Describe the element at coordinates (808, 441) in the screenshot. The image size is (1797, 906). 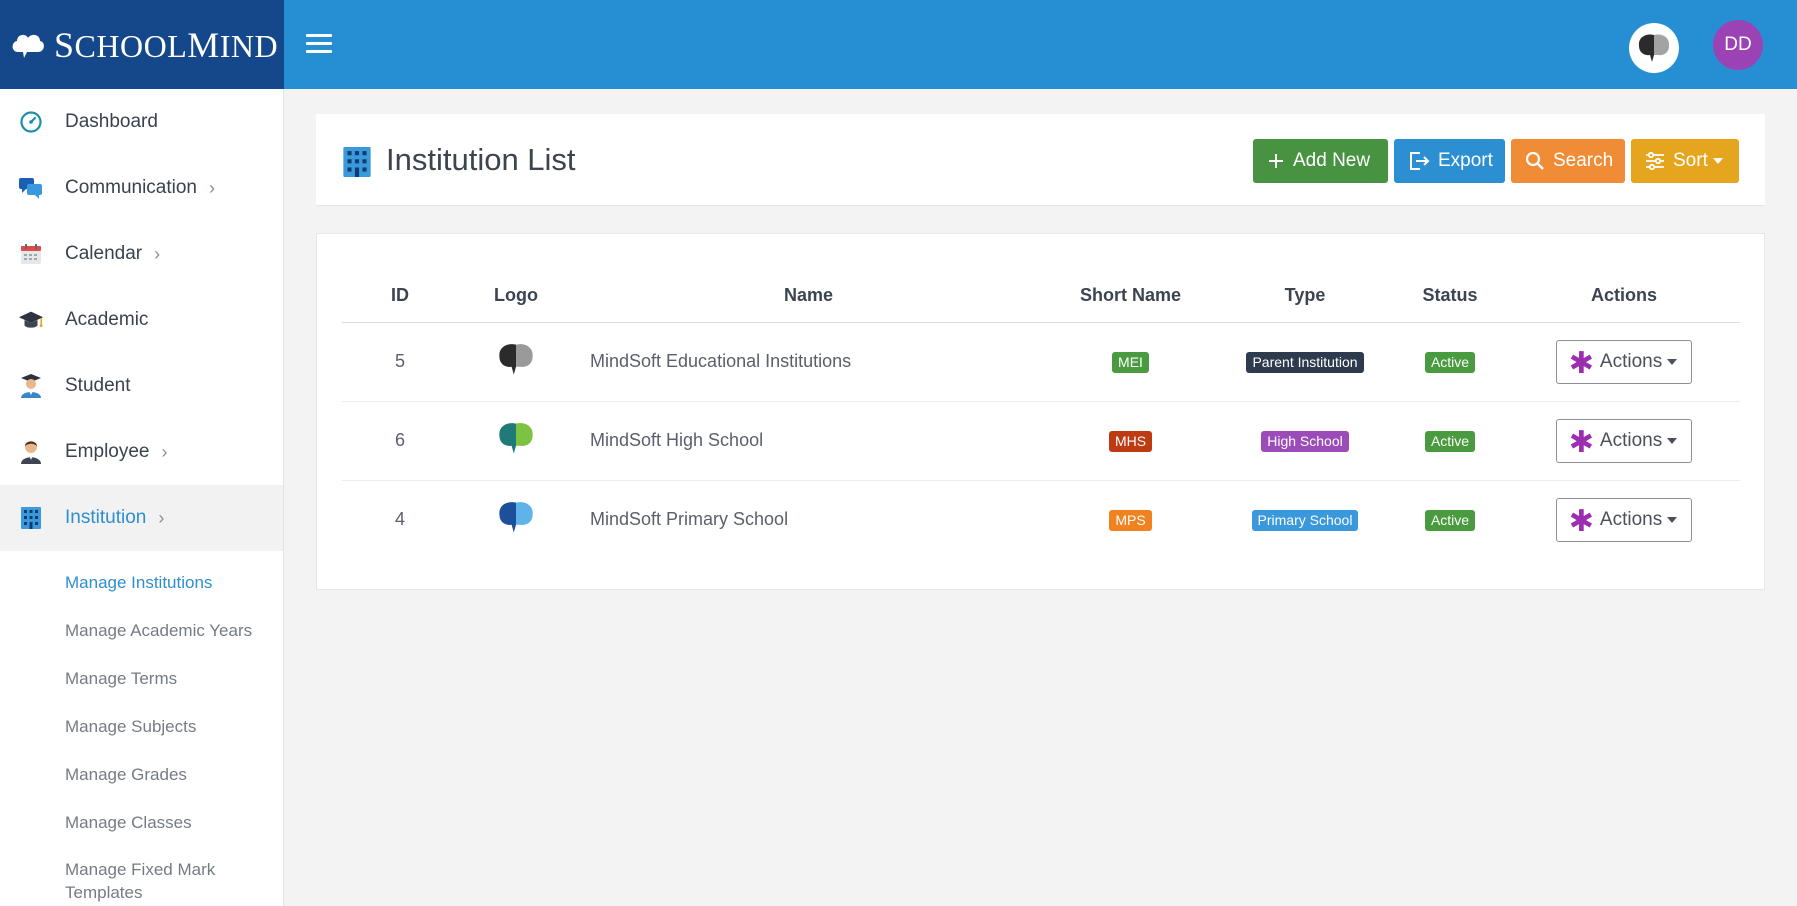
I see `cell-name: MindSoft High School` at that location.